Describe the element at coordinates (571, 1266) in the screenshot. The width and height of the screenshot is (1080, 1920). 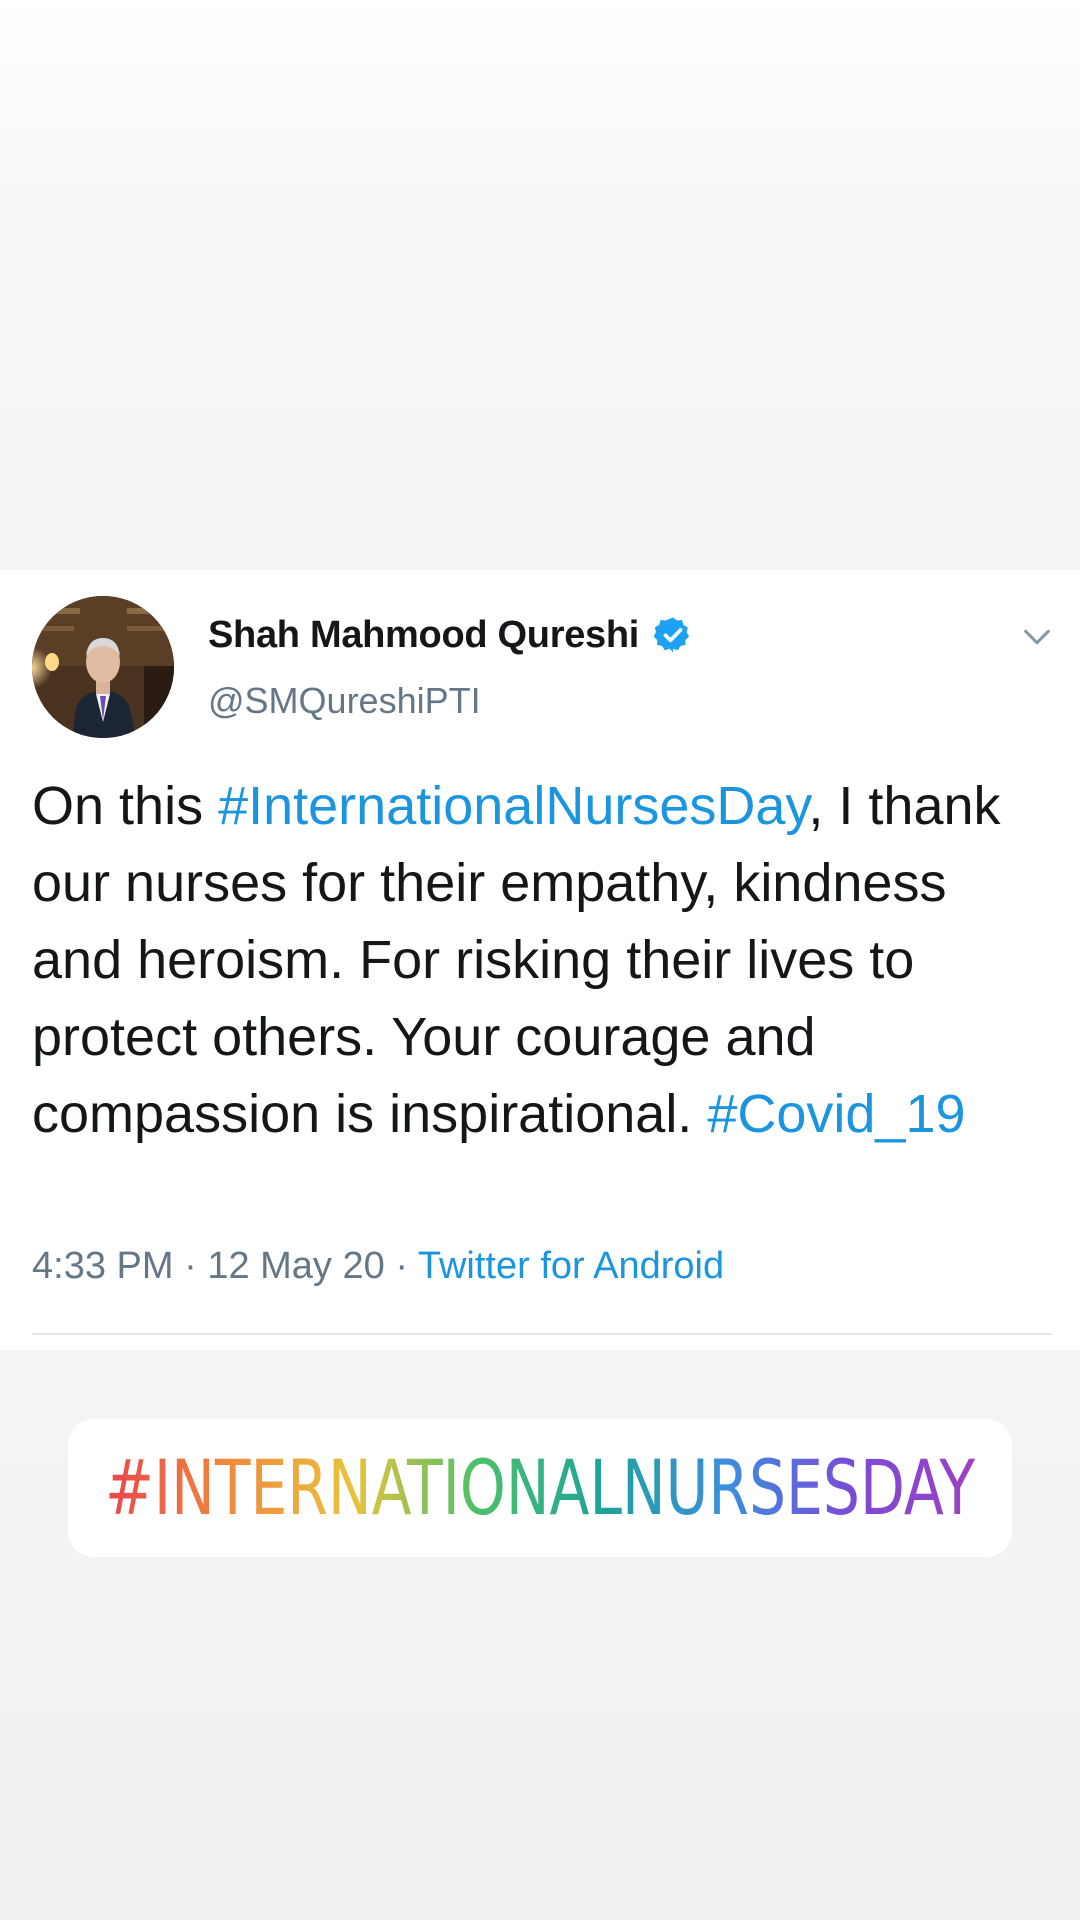
I see `tweet-source-link: Twitter for Android` at that location.